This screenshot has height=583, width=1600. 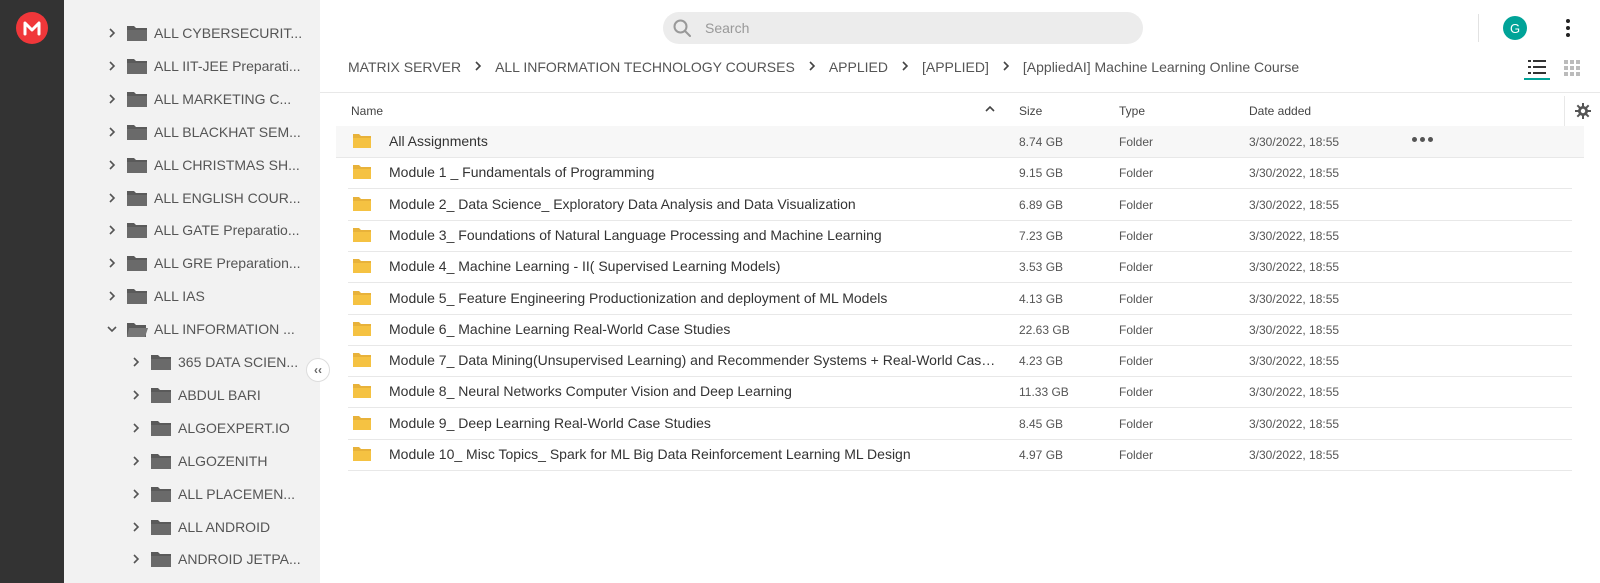 I want to click on column-header-date: Date added, so click(x=1280, y=111).